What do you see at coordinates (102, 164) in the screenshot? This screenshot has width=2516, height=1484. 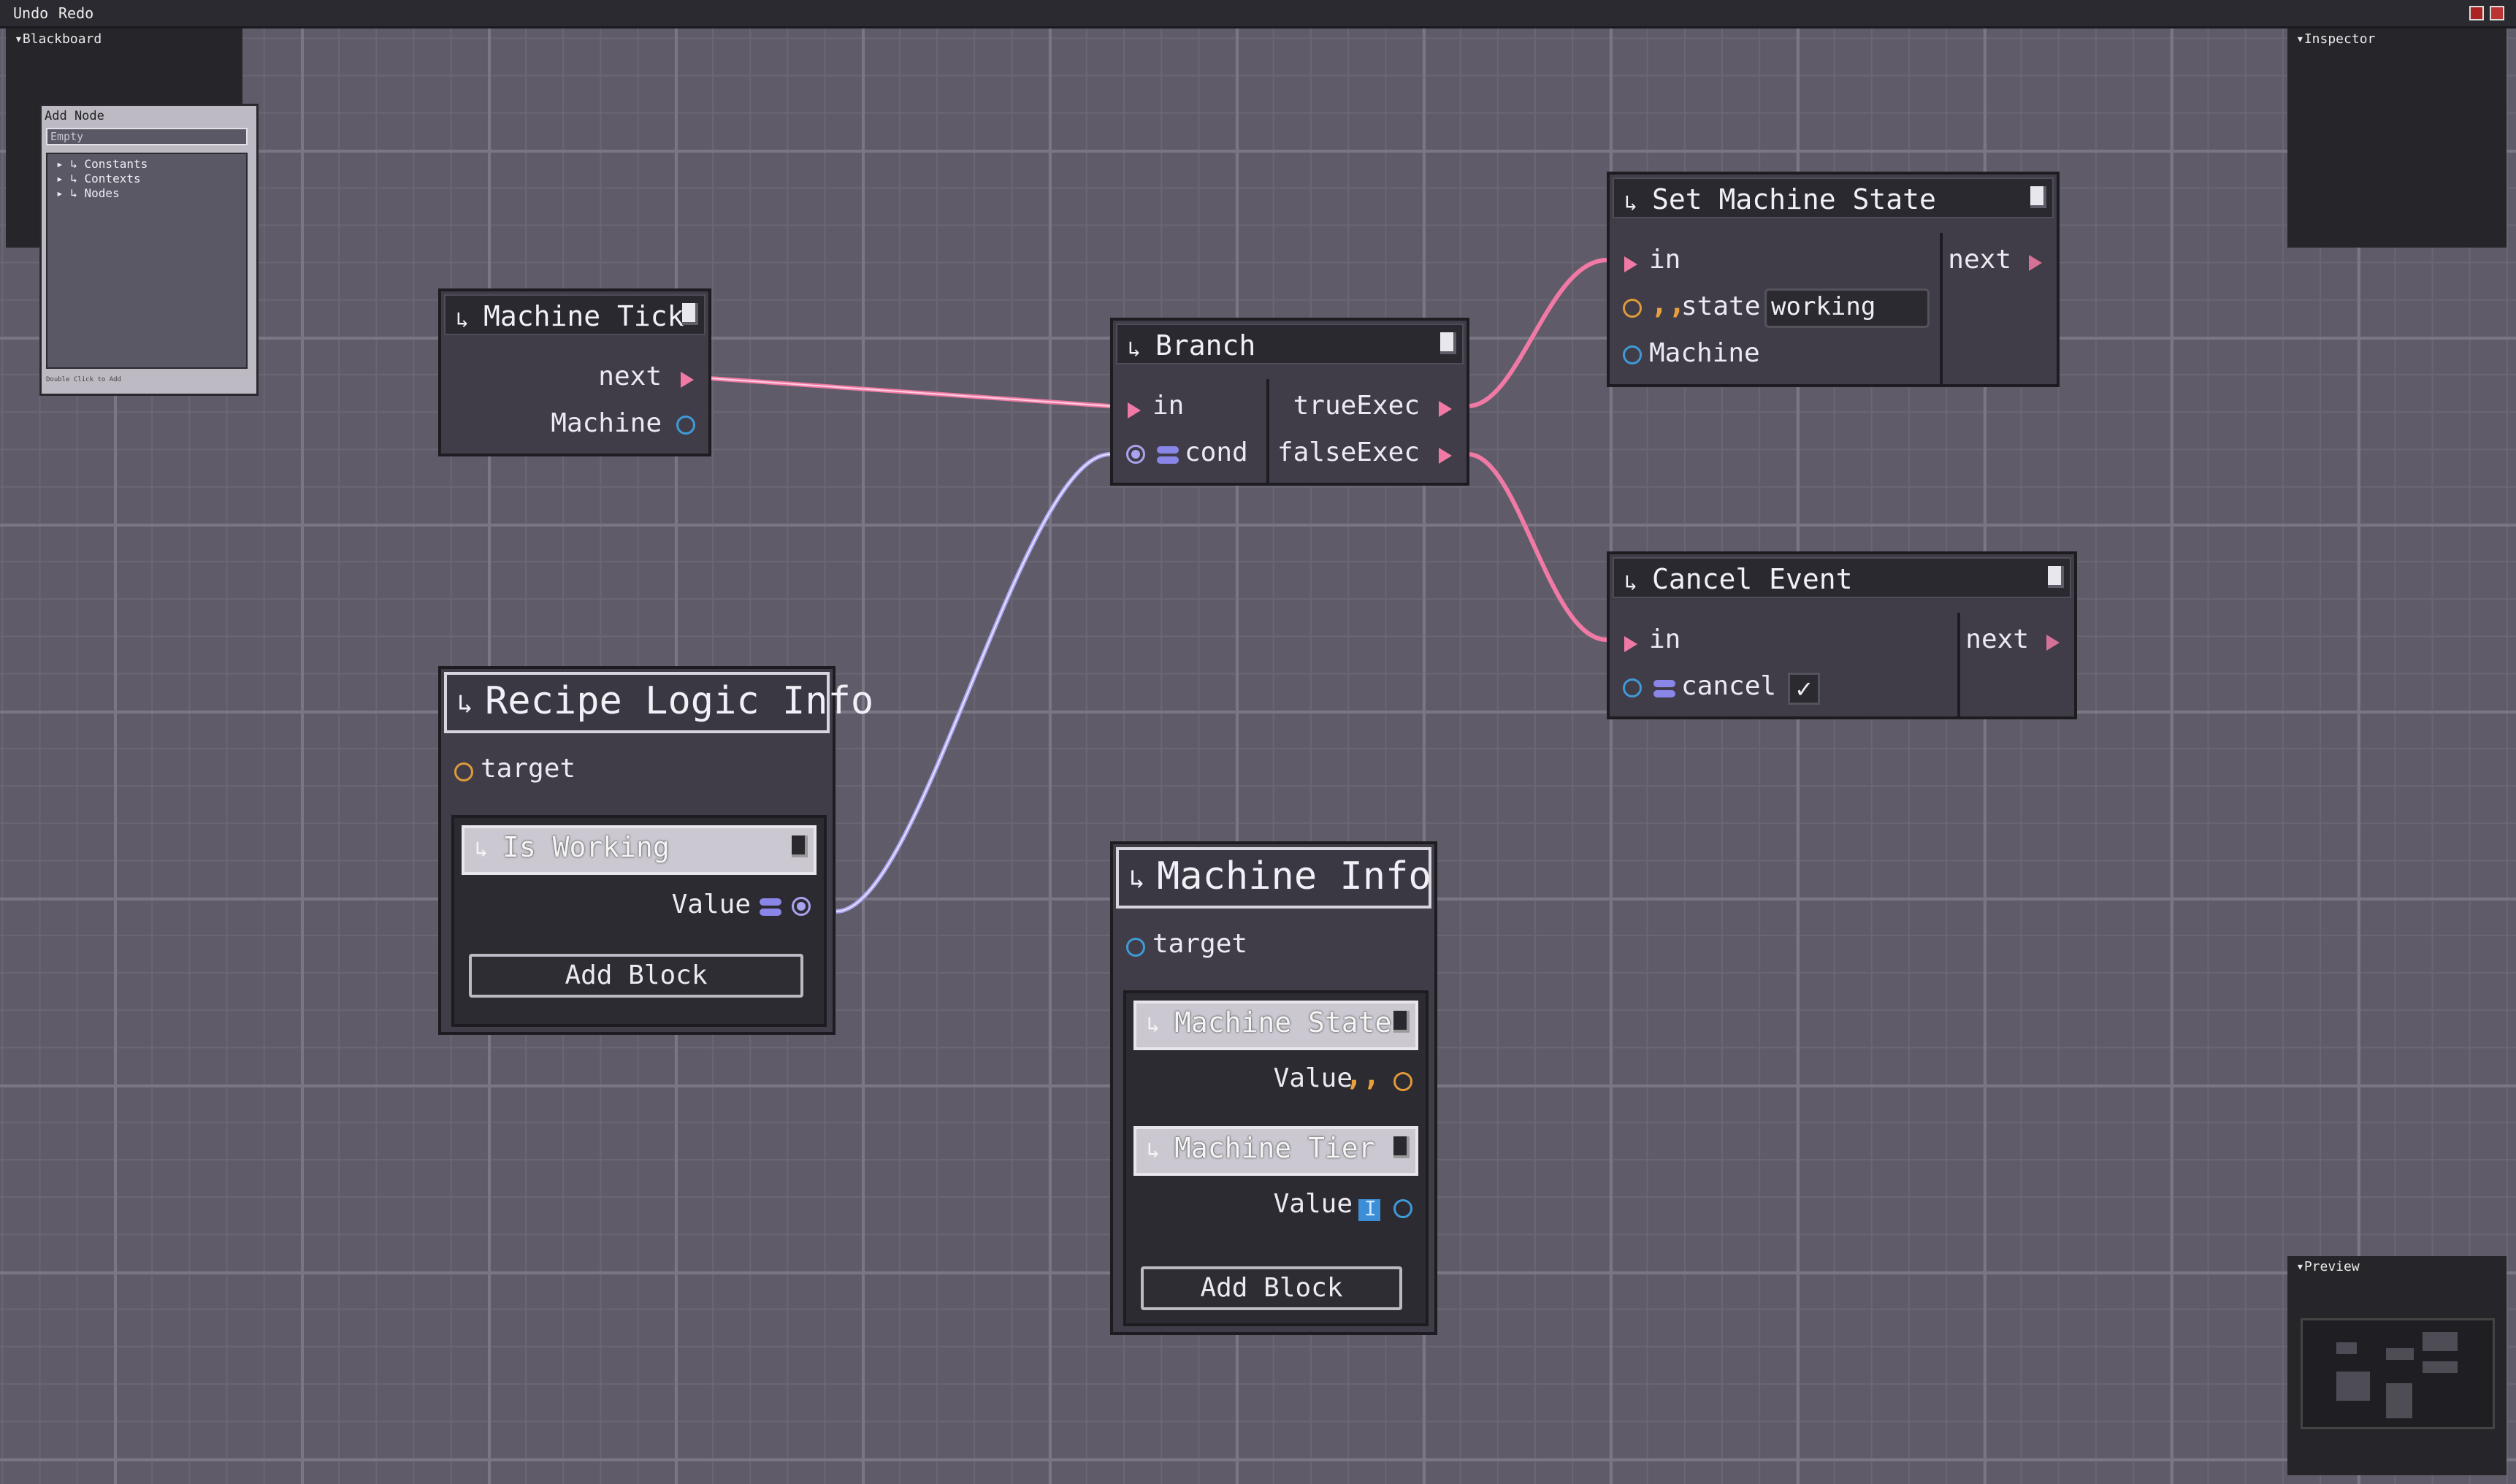 I see `list-item-constants: ▸ ↳ Constants` at bounding box center [102, 164].